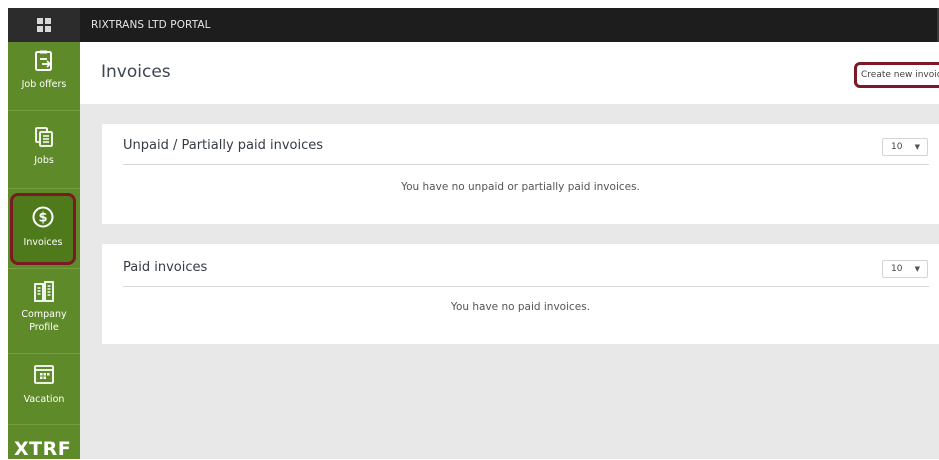  I want to click on sidebar-item-label: Company Profile, so click(43, 321).